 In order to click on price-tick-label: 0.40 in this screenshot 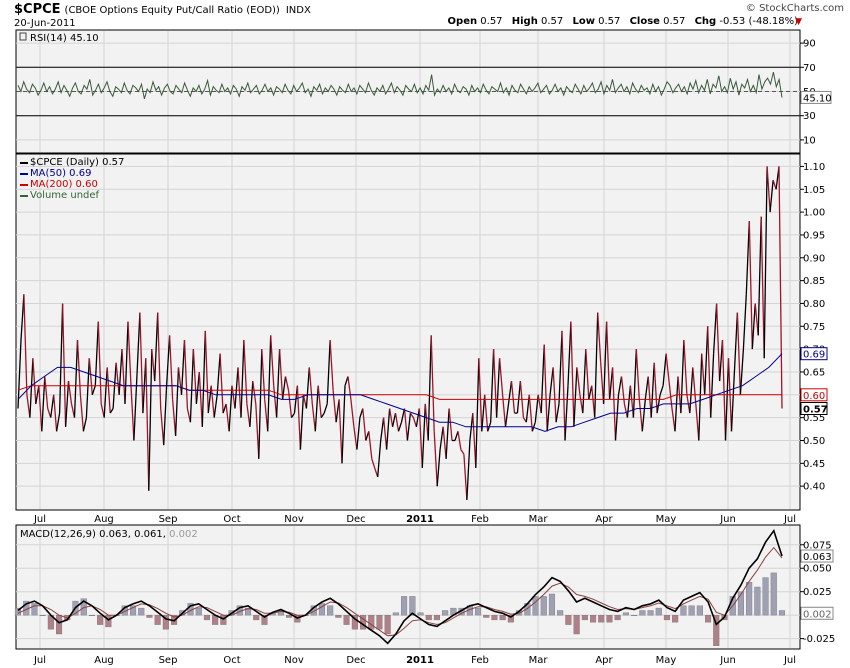, I will do `click(814, 487)`.